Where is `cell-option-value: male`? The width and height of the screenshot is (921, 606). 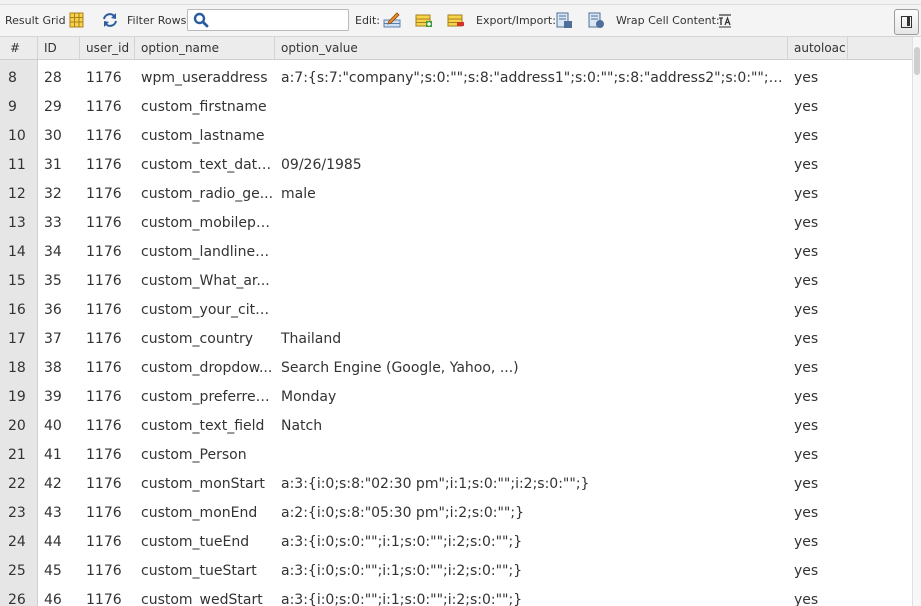
cell-option-value: male is located at coordinates (531, 190).